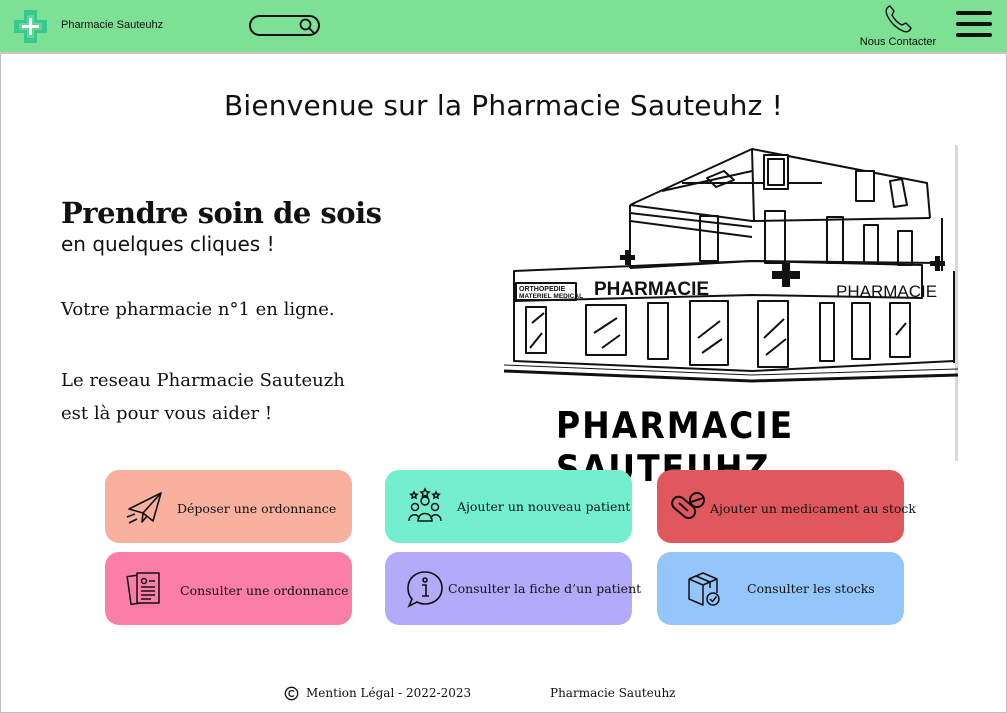 Image resolution: width=1007 pixels, height=713 pixels. Describe the element at coordinates (198, 309) in the screenshot. I see `hero-tagline: Votre pharmacie n°1 en ligne.` at that location.